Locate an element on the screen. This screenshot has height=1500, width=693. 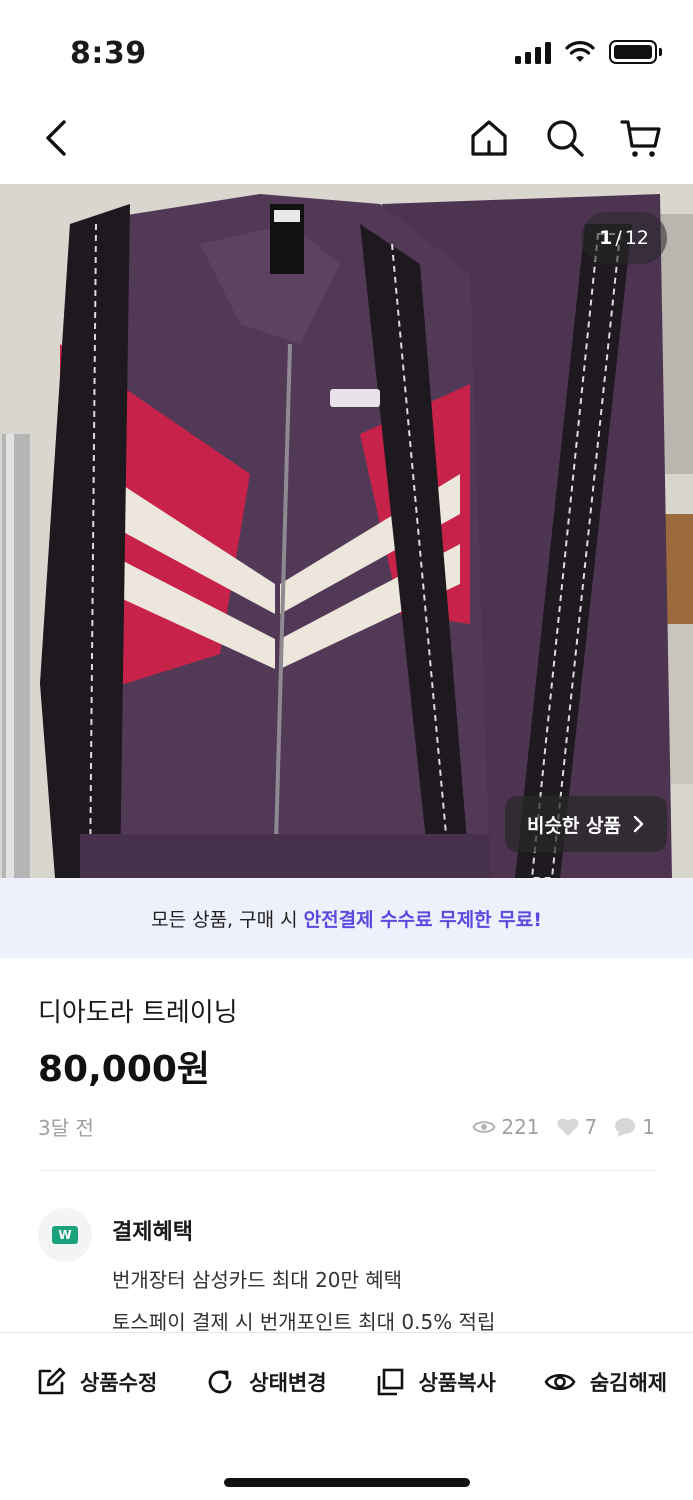
chats-stat: 1 is located at coordinates (634, 1127).